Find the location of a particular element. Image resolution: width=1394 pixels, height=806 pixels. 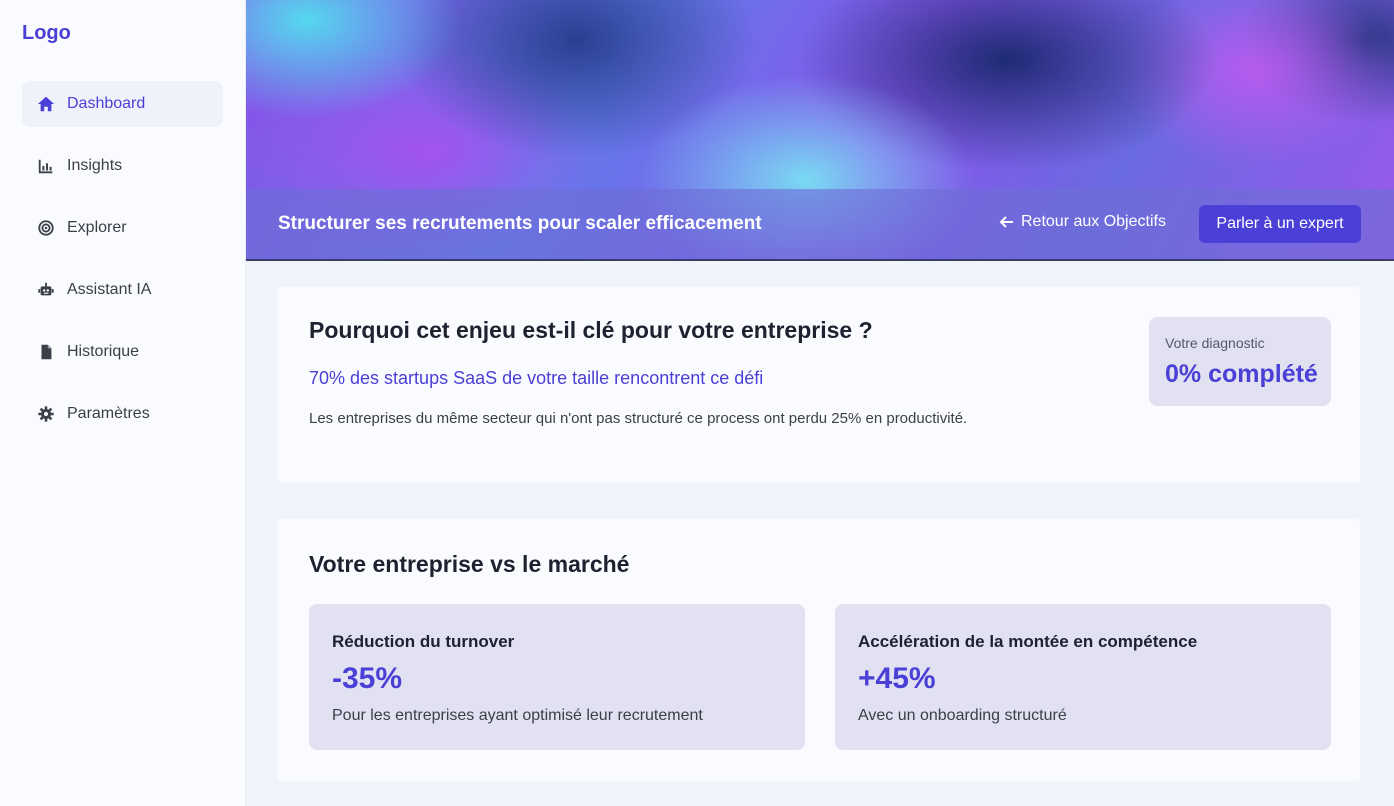

market-title: Votre entreprise vs le marché is located at coordinates (469, 564).